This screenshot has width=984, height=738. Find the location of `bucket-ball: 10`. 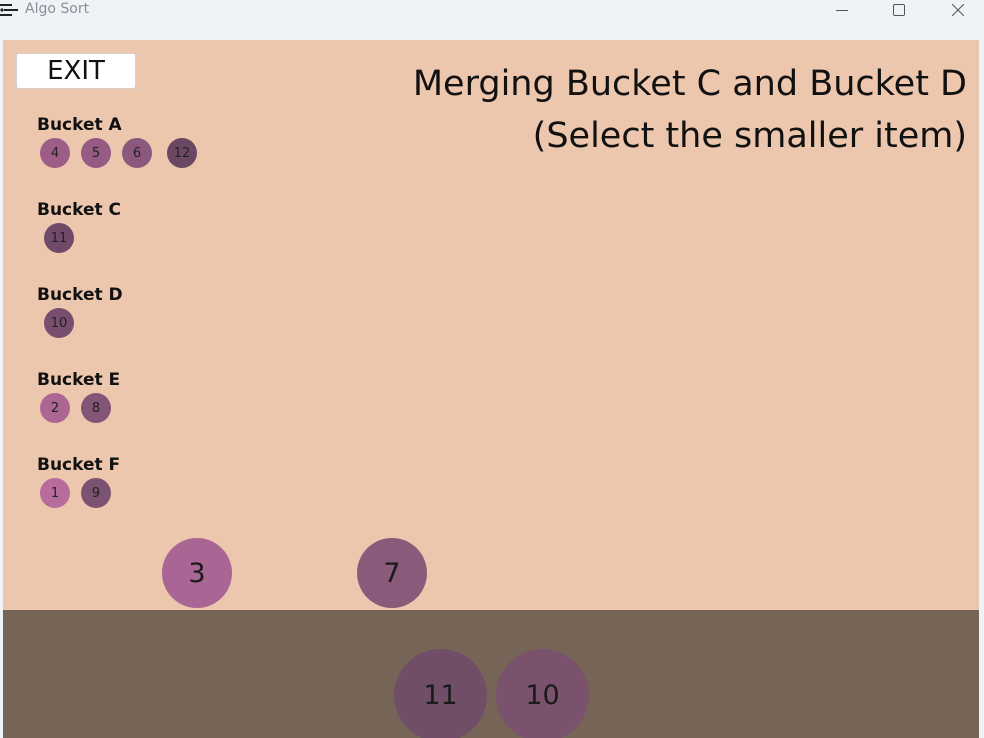

bucket-ball: 10 is located at coordinates (59, 323).